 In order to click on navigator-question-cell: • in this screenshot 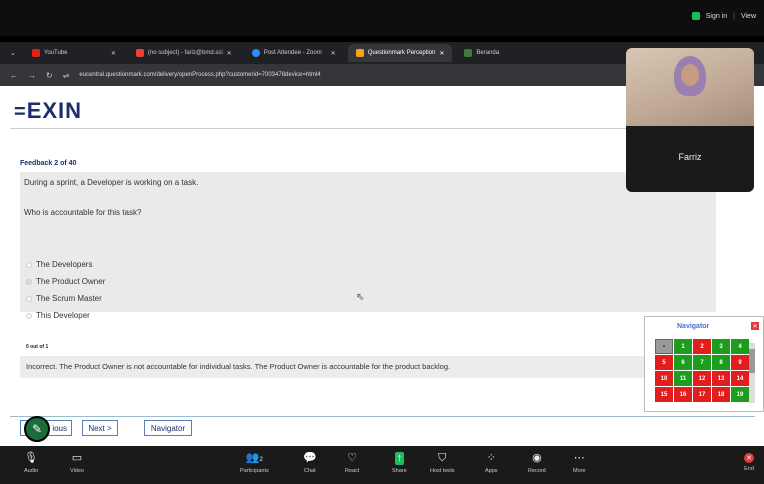, I will do `click(664, 346)`.